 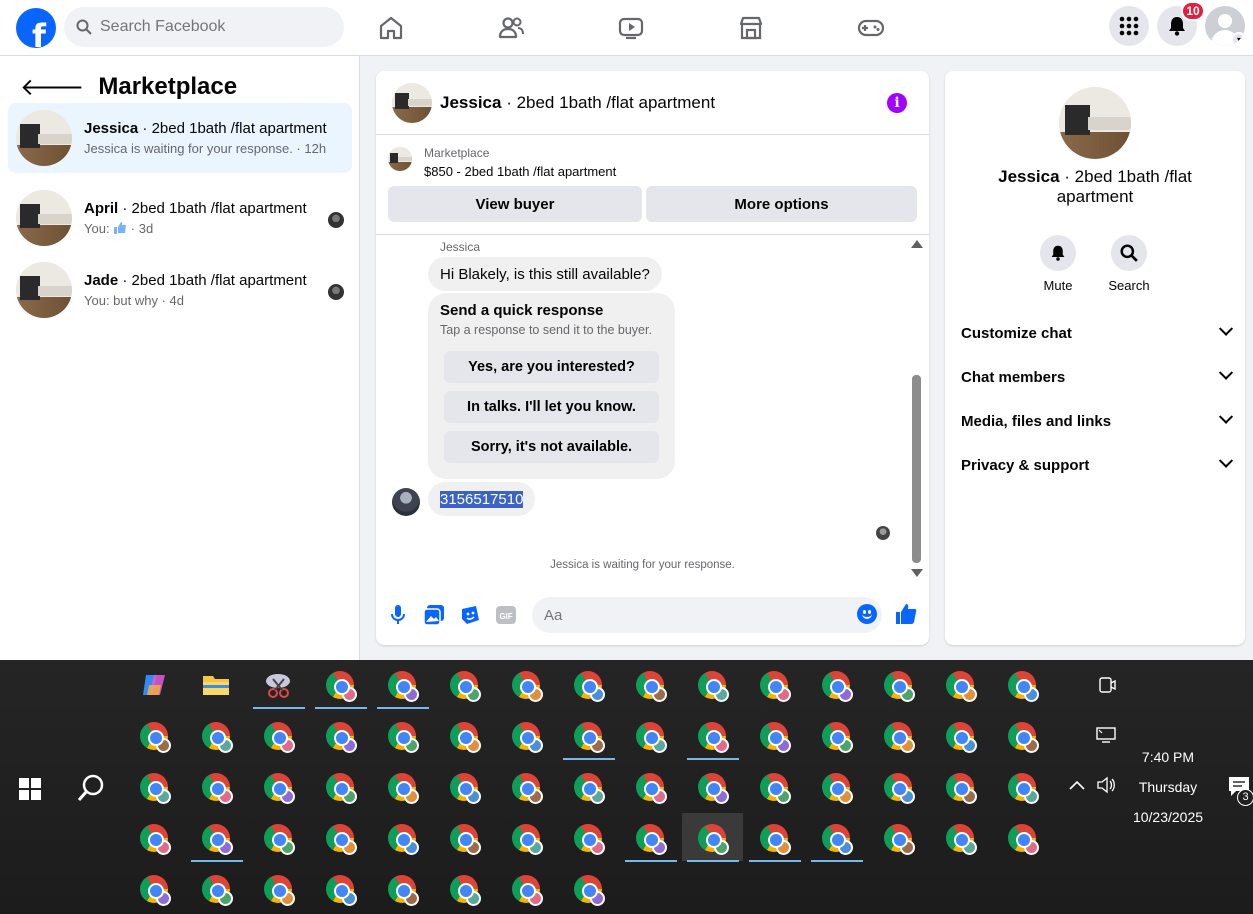 I want to click on search-box, so click(x=204, y=27).